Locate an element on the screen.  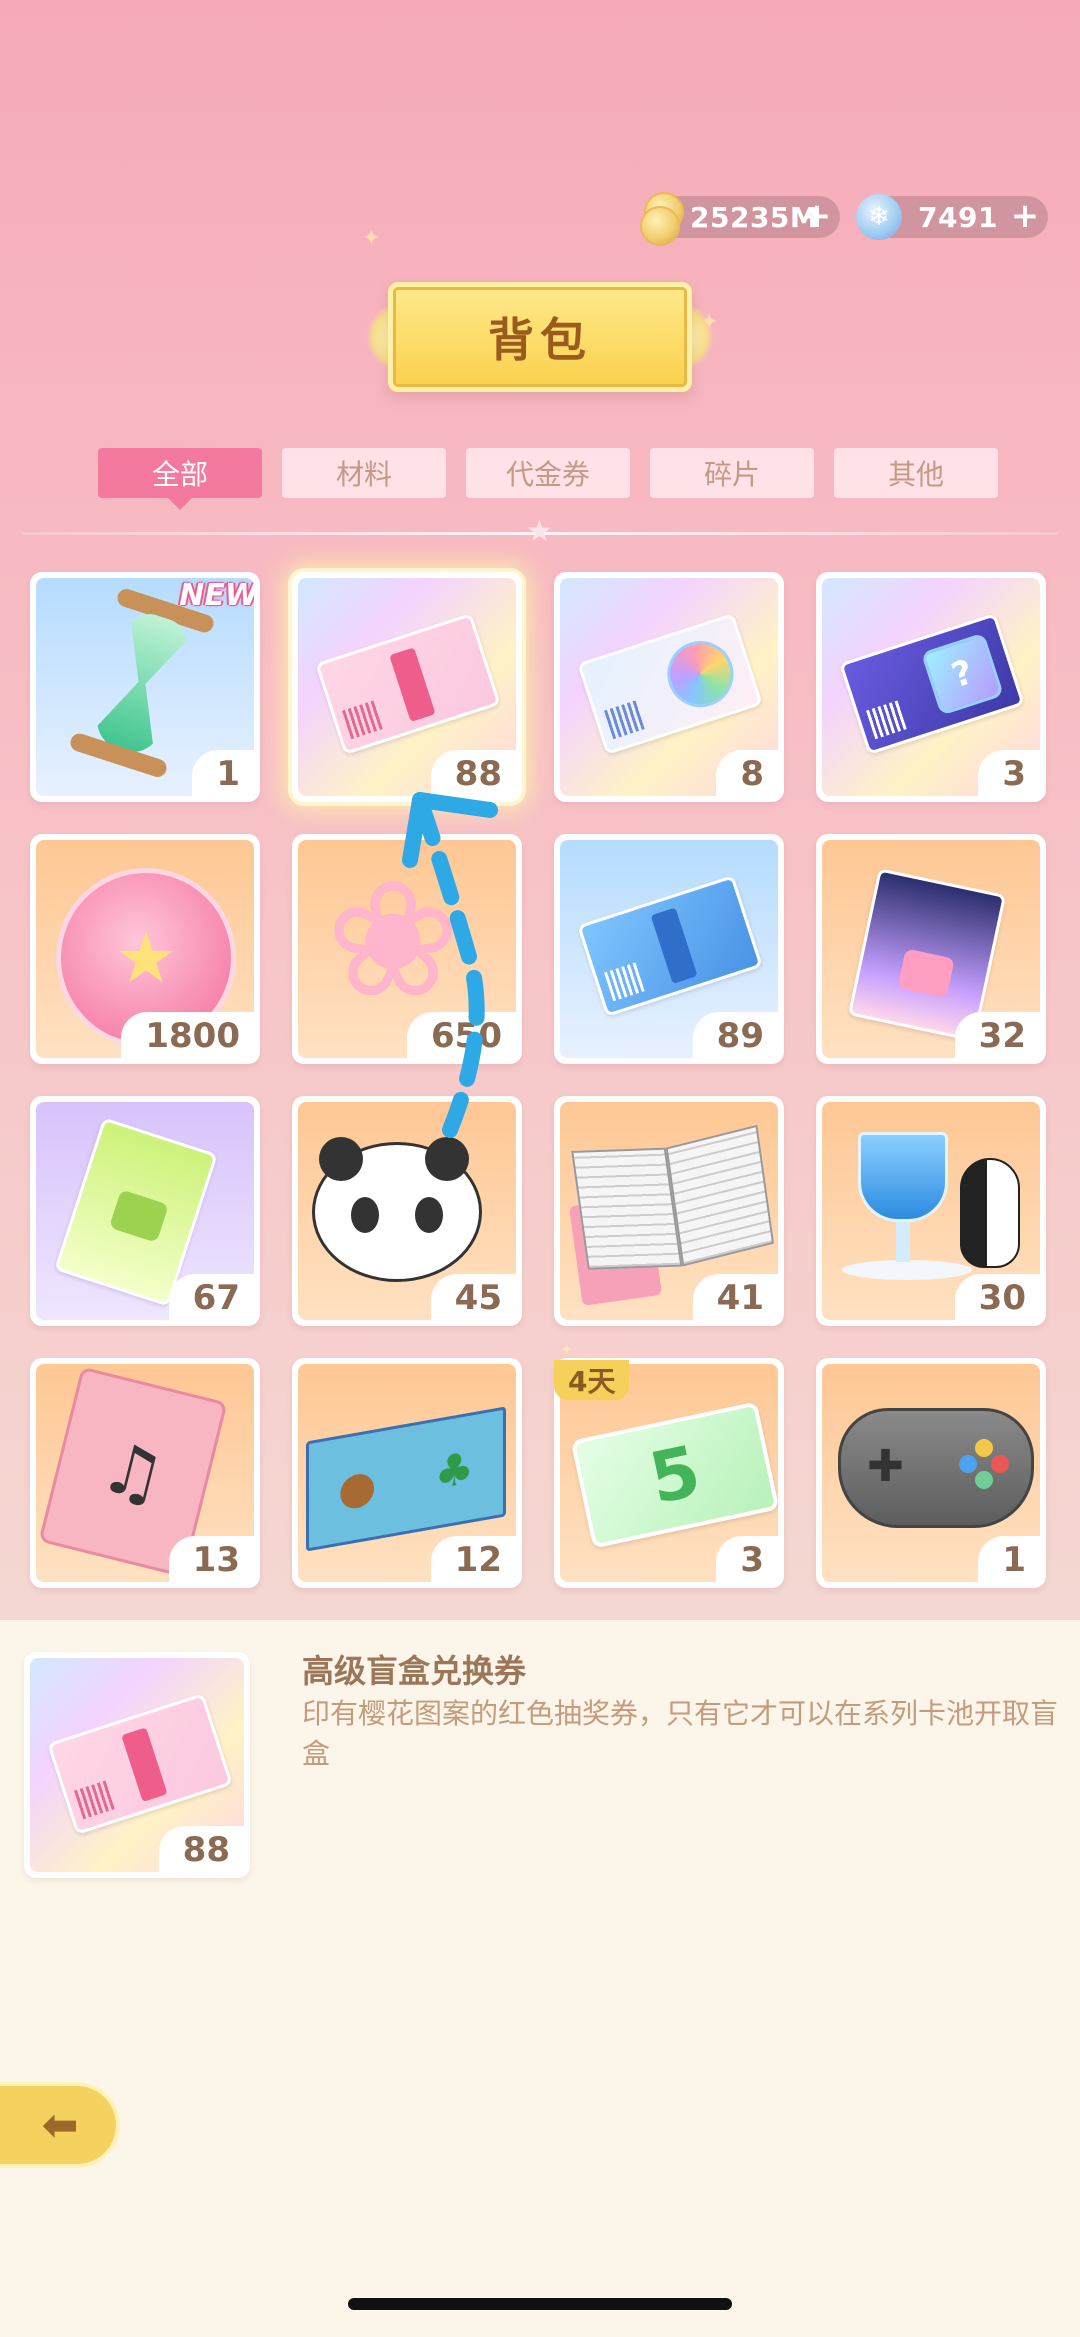
panda-plush-icon is located at coordinates (410, 1203).